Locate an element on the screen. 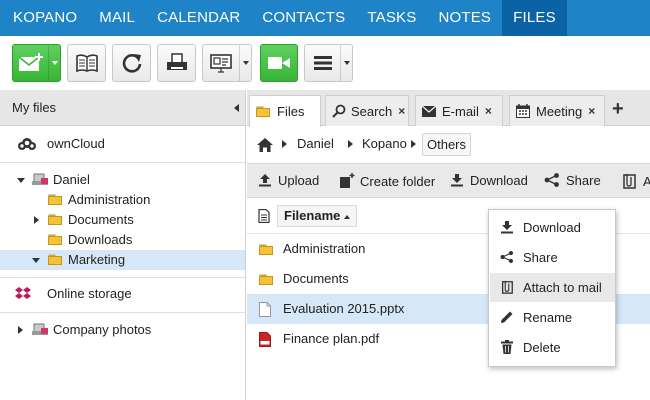  address-book-button is located at coordinates (86, 63).